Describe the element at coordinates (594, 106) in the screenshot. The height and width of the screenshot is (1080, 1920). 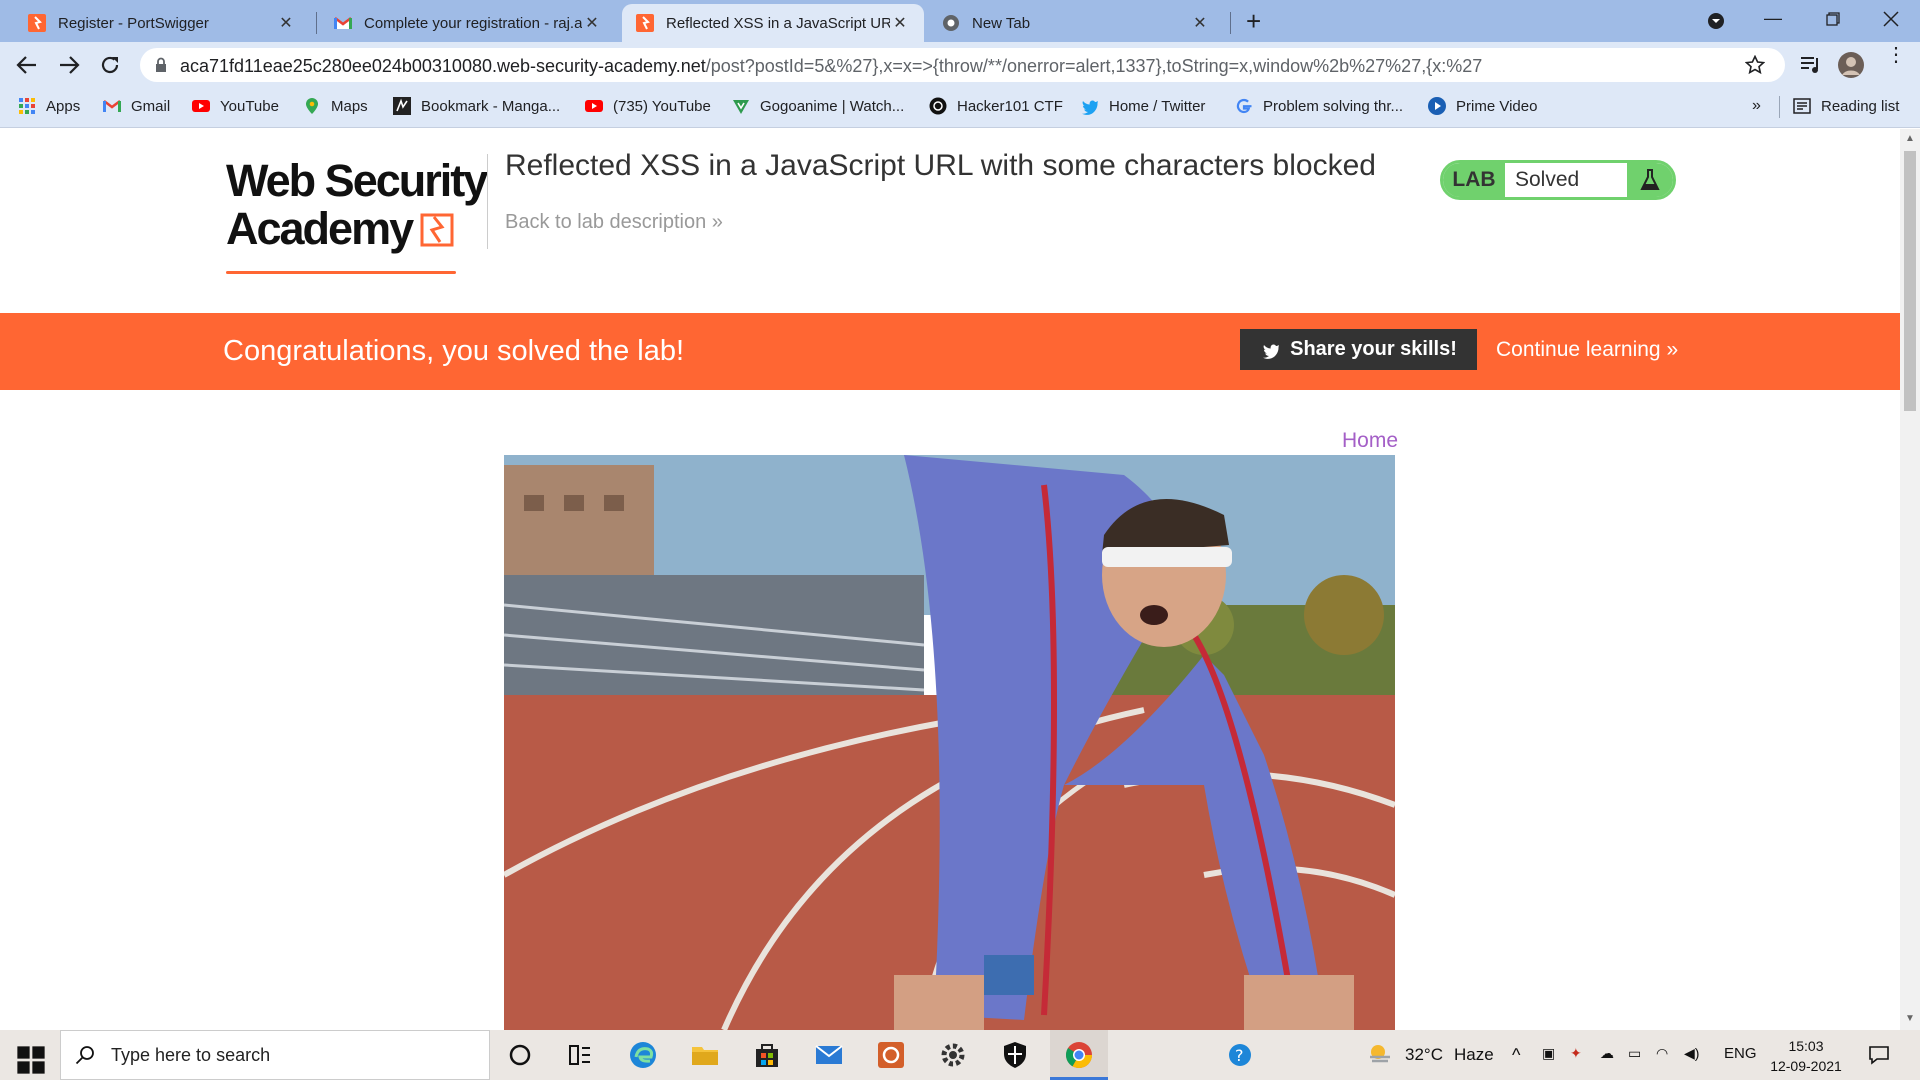
I see `youtube-icon` at that location.